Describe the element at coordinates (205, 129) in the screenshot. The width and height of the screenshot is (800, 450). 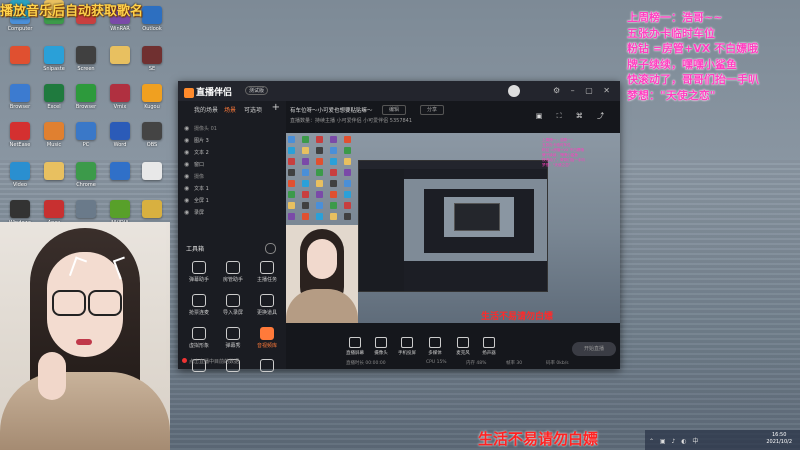
I see `source-label: 摄像头 01` at that location.